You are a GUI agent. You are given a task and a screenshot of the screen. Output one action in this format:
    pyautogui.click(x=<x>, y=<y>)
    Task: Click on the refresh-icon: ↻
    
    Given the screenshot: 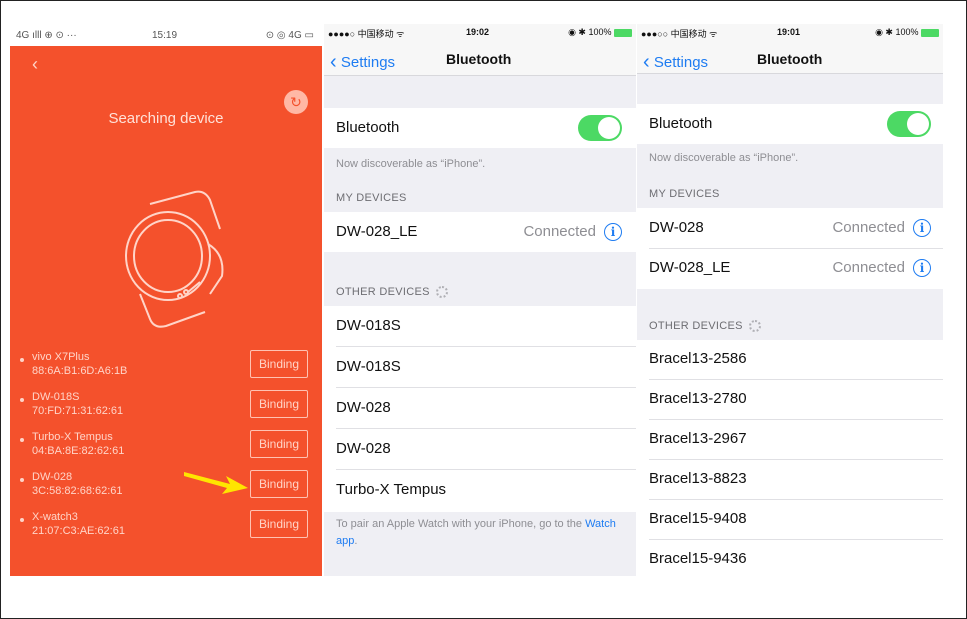 What is the action you would take?
    pyautogui.click(x=296, y=102)
    